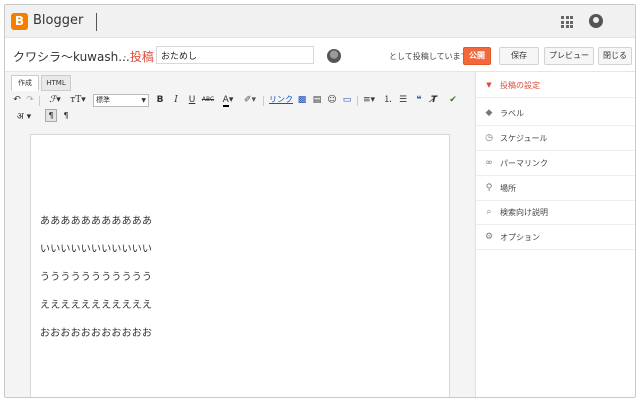 The width and height of the screenshot is (640, 401). I want to click on input-tools-icon: अ ▾, so click(24, 117).